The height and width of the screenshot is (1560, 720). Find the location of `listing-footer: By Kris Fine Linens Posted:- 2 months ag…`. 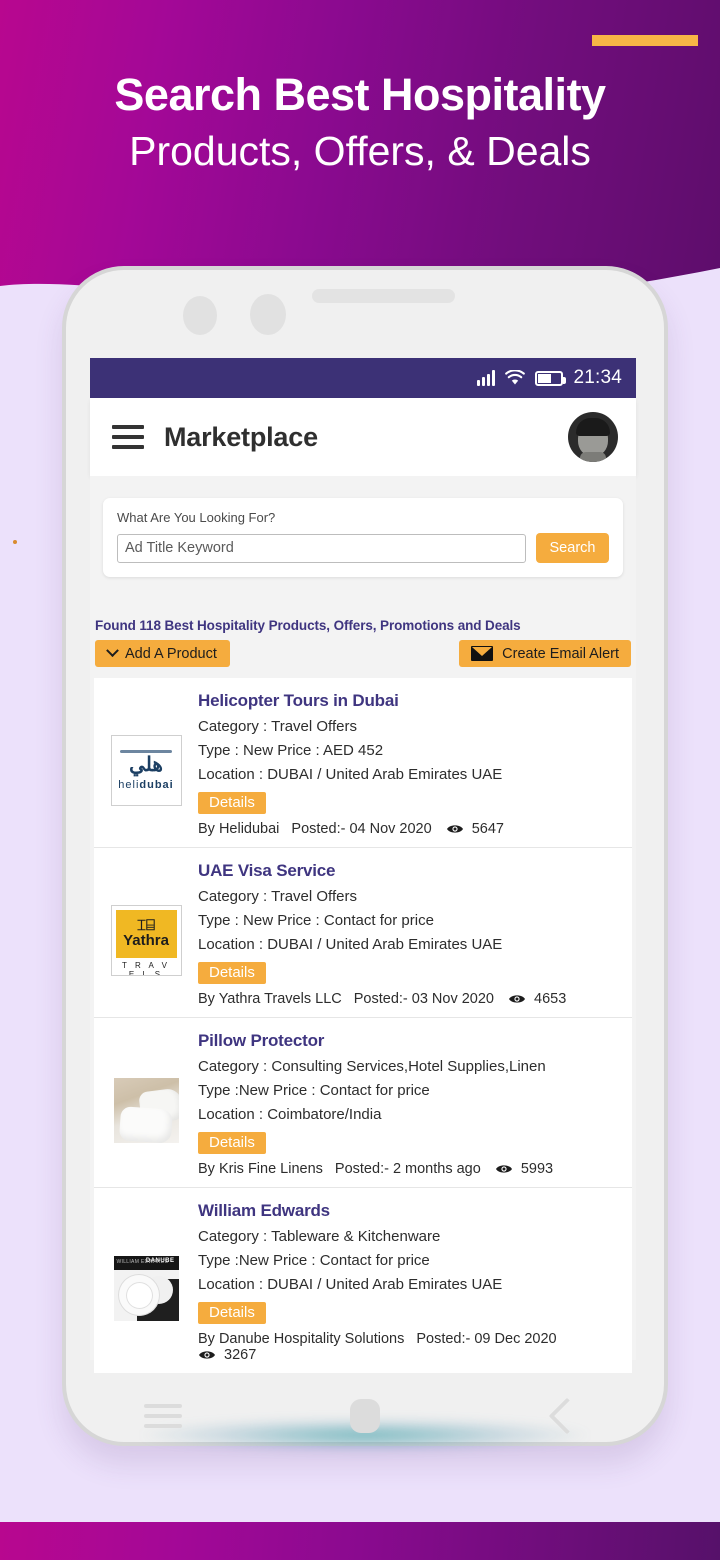

listing-footer: By Kris Fine Linens Posted:- 2 months ag… is located at coordinates (410, 1169).